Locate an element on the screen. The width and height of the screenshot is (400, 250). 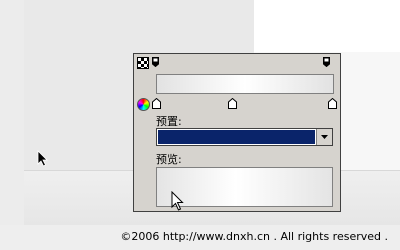
opacity-stop-right is located at coordinates (326, 62).